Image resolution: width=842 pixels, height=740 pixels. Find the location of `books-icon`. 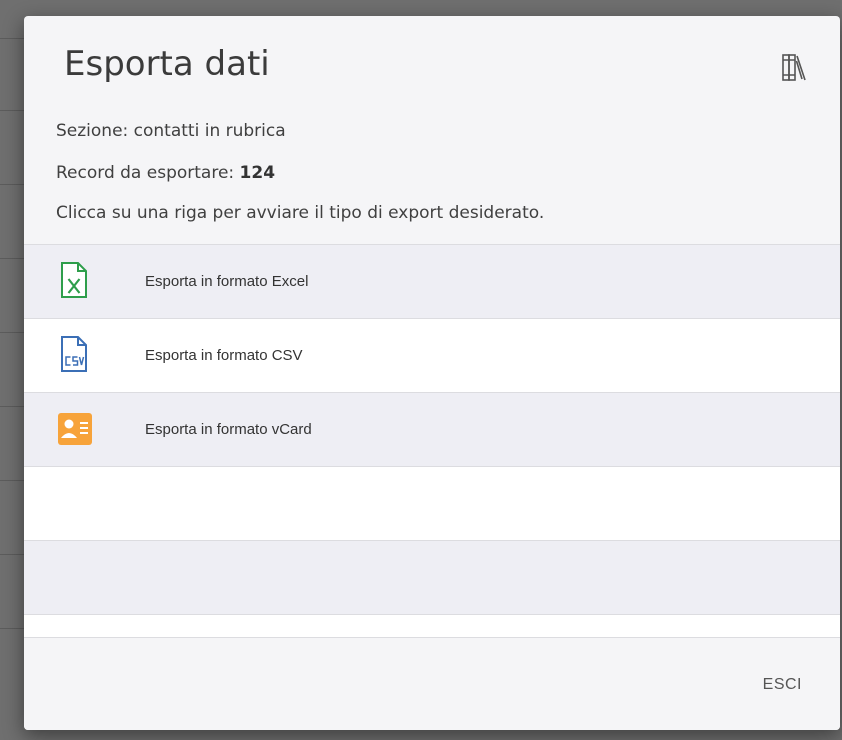

books-icon is located at coordinates (794, 67).